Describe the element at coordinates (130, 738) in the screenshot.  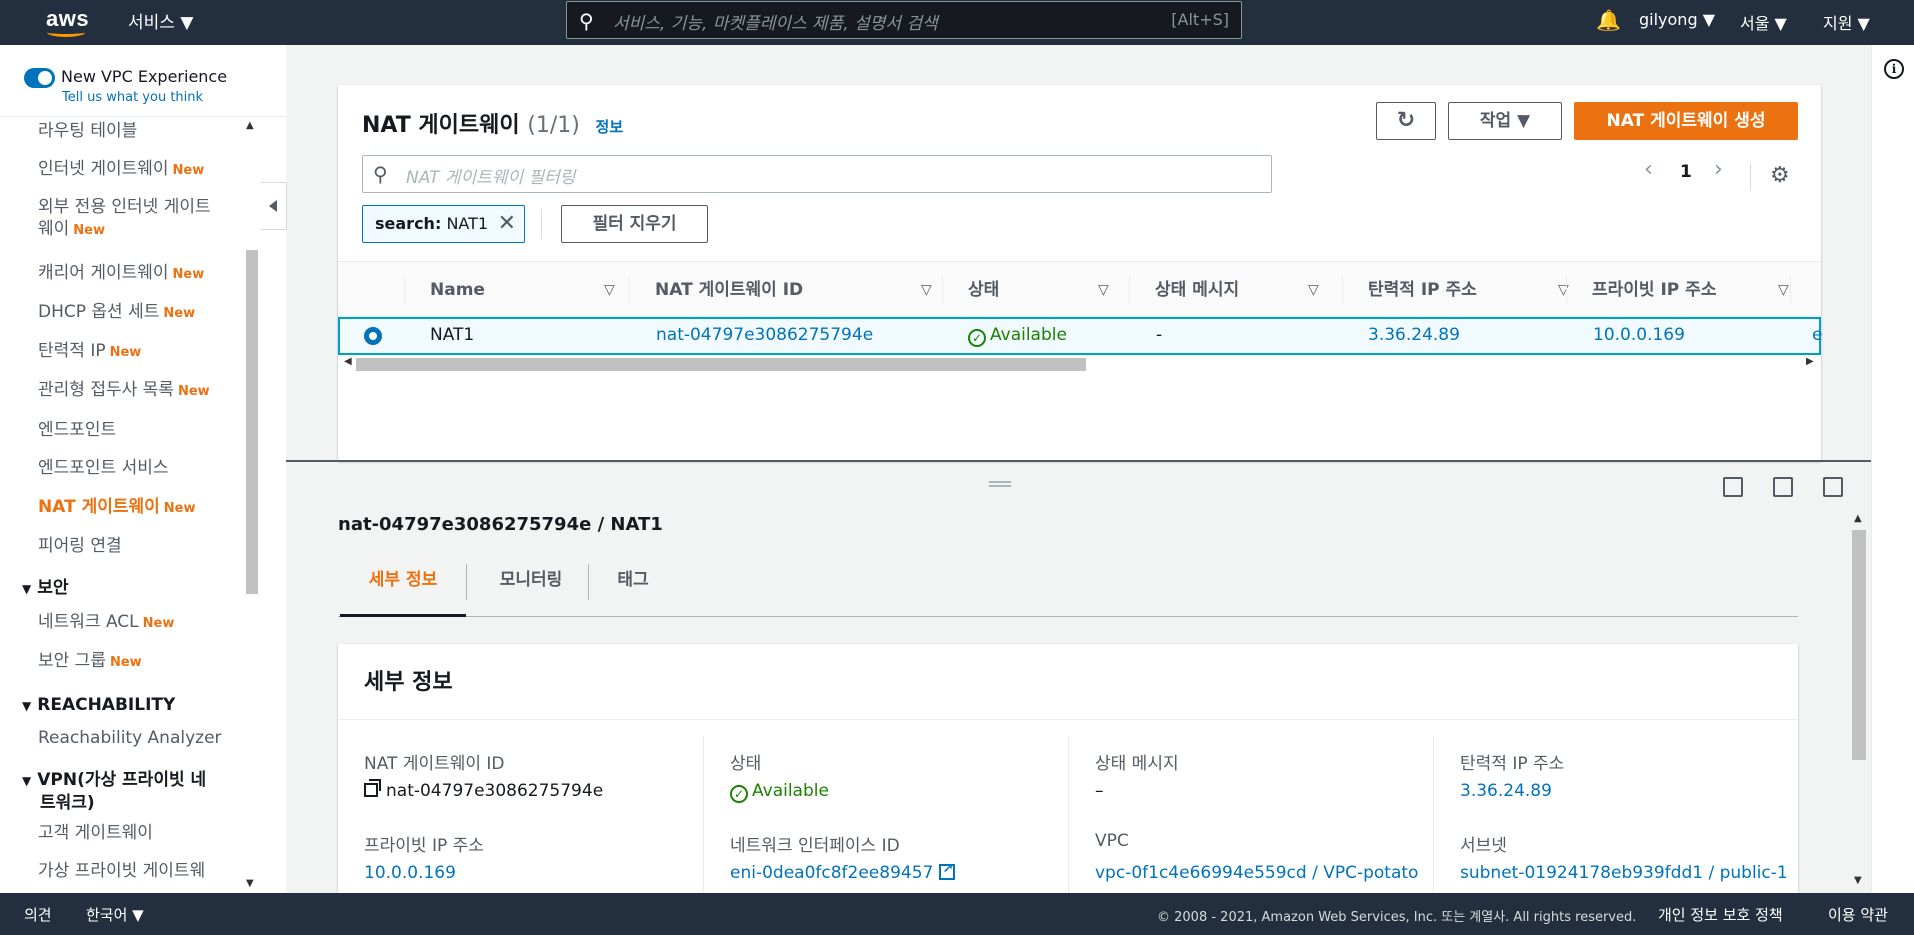
I see `sidebar-item-reachability-analyzer: Reachability Analyzer` at that location.